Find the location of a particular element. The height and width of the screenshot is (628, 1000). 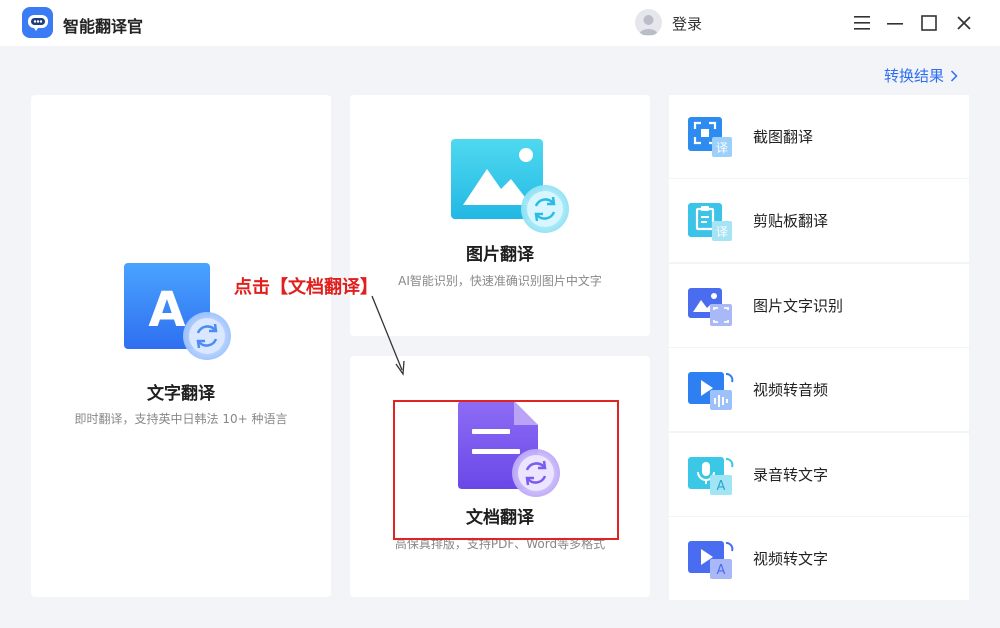

tool-audio-to-text: A 录音转文字 is located at coordinates (819, 474).